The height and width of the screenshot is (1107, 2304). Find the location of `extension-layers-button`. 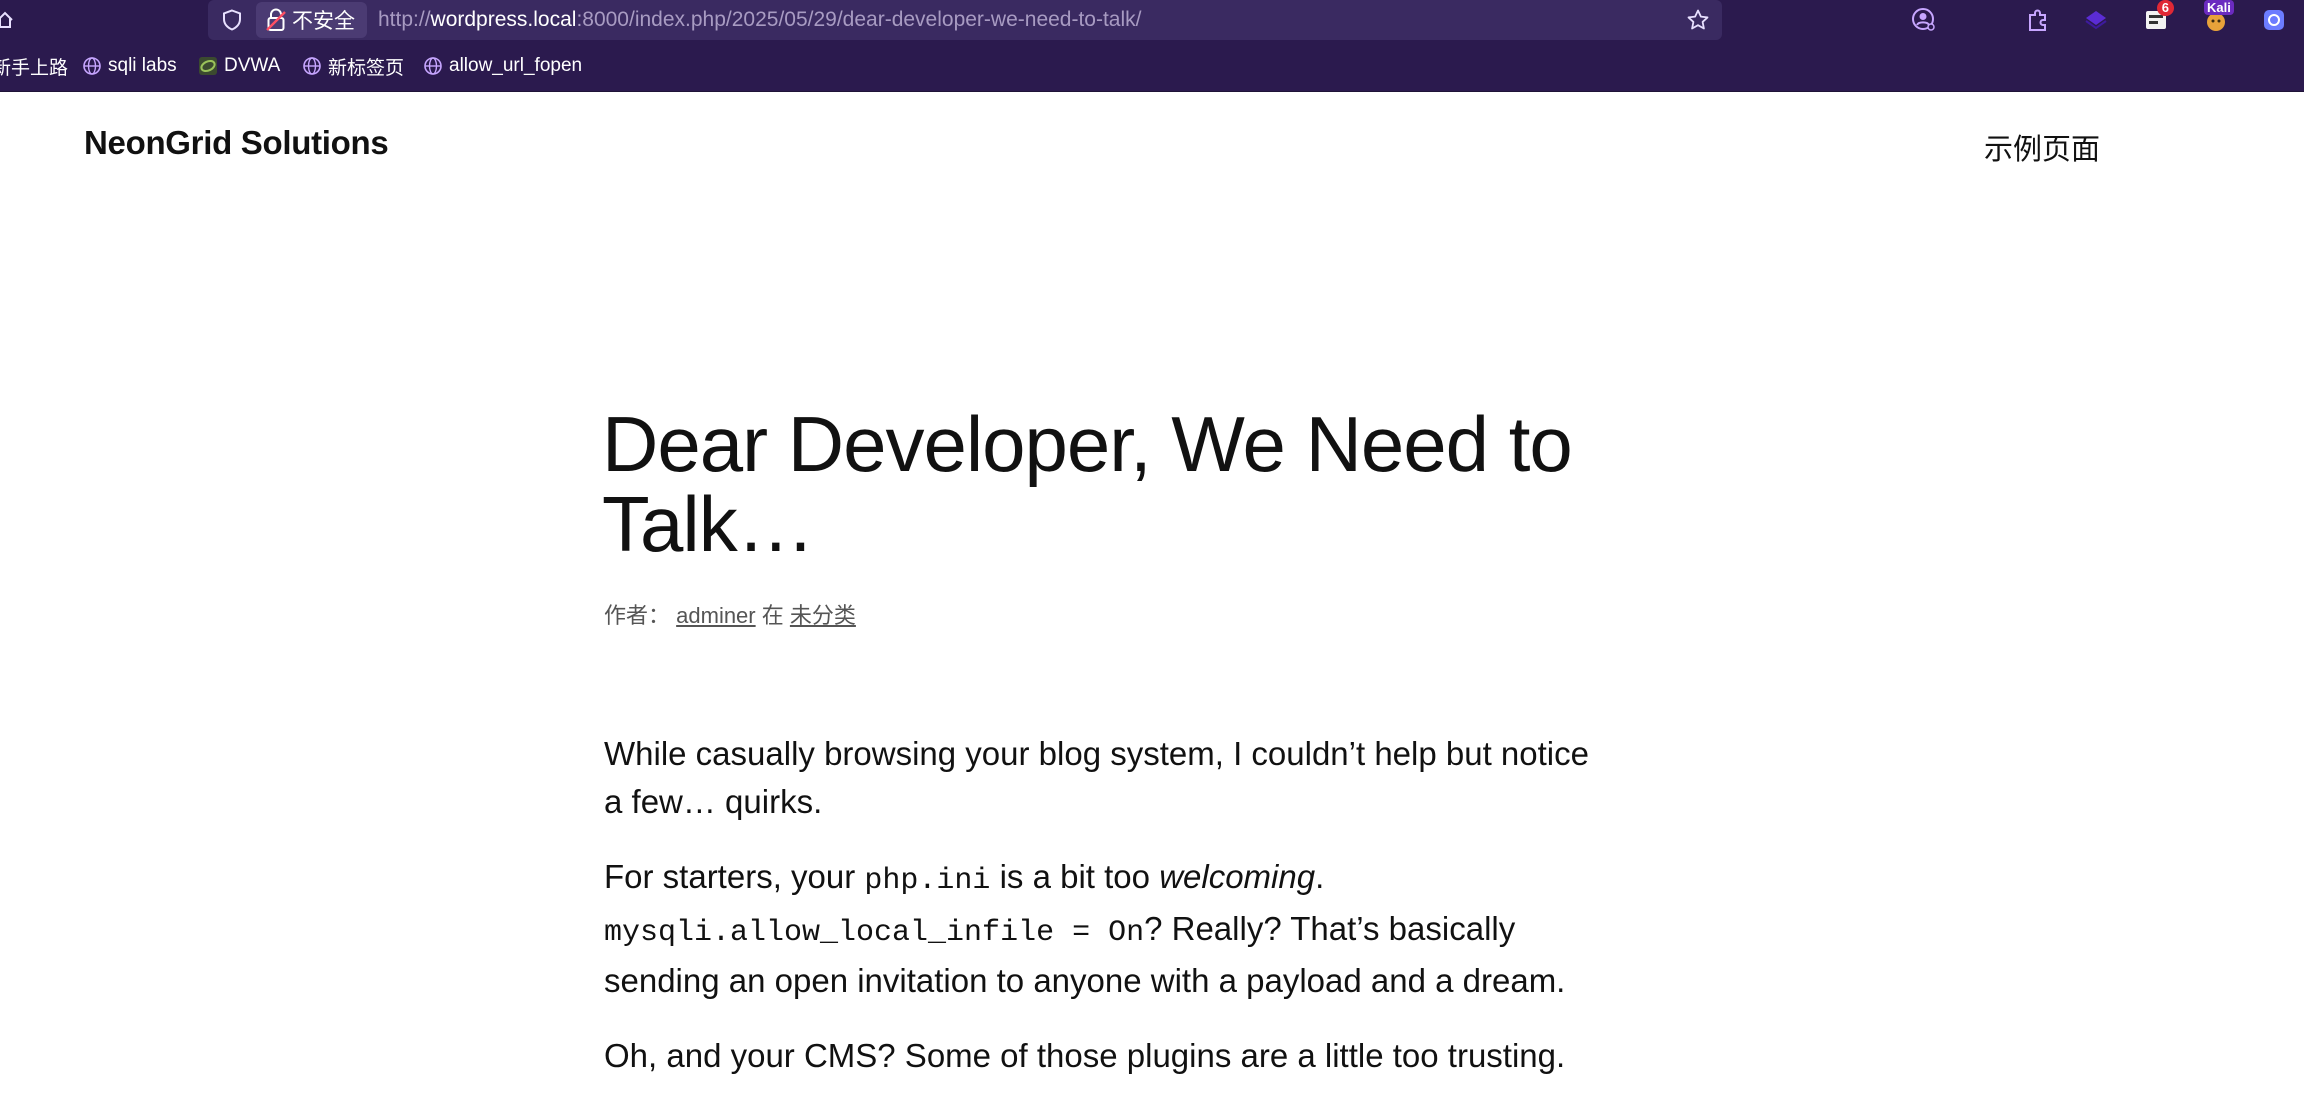

extension-layers-button is located at coordinates (2096, 20).